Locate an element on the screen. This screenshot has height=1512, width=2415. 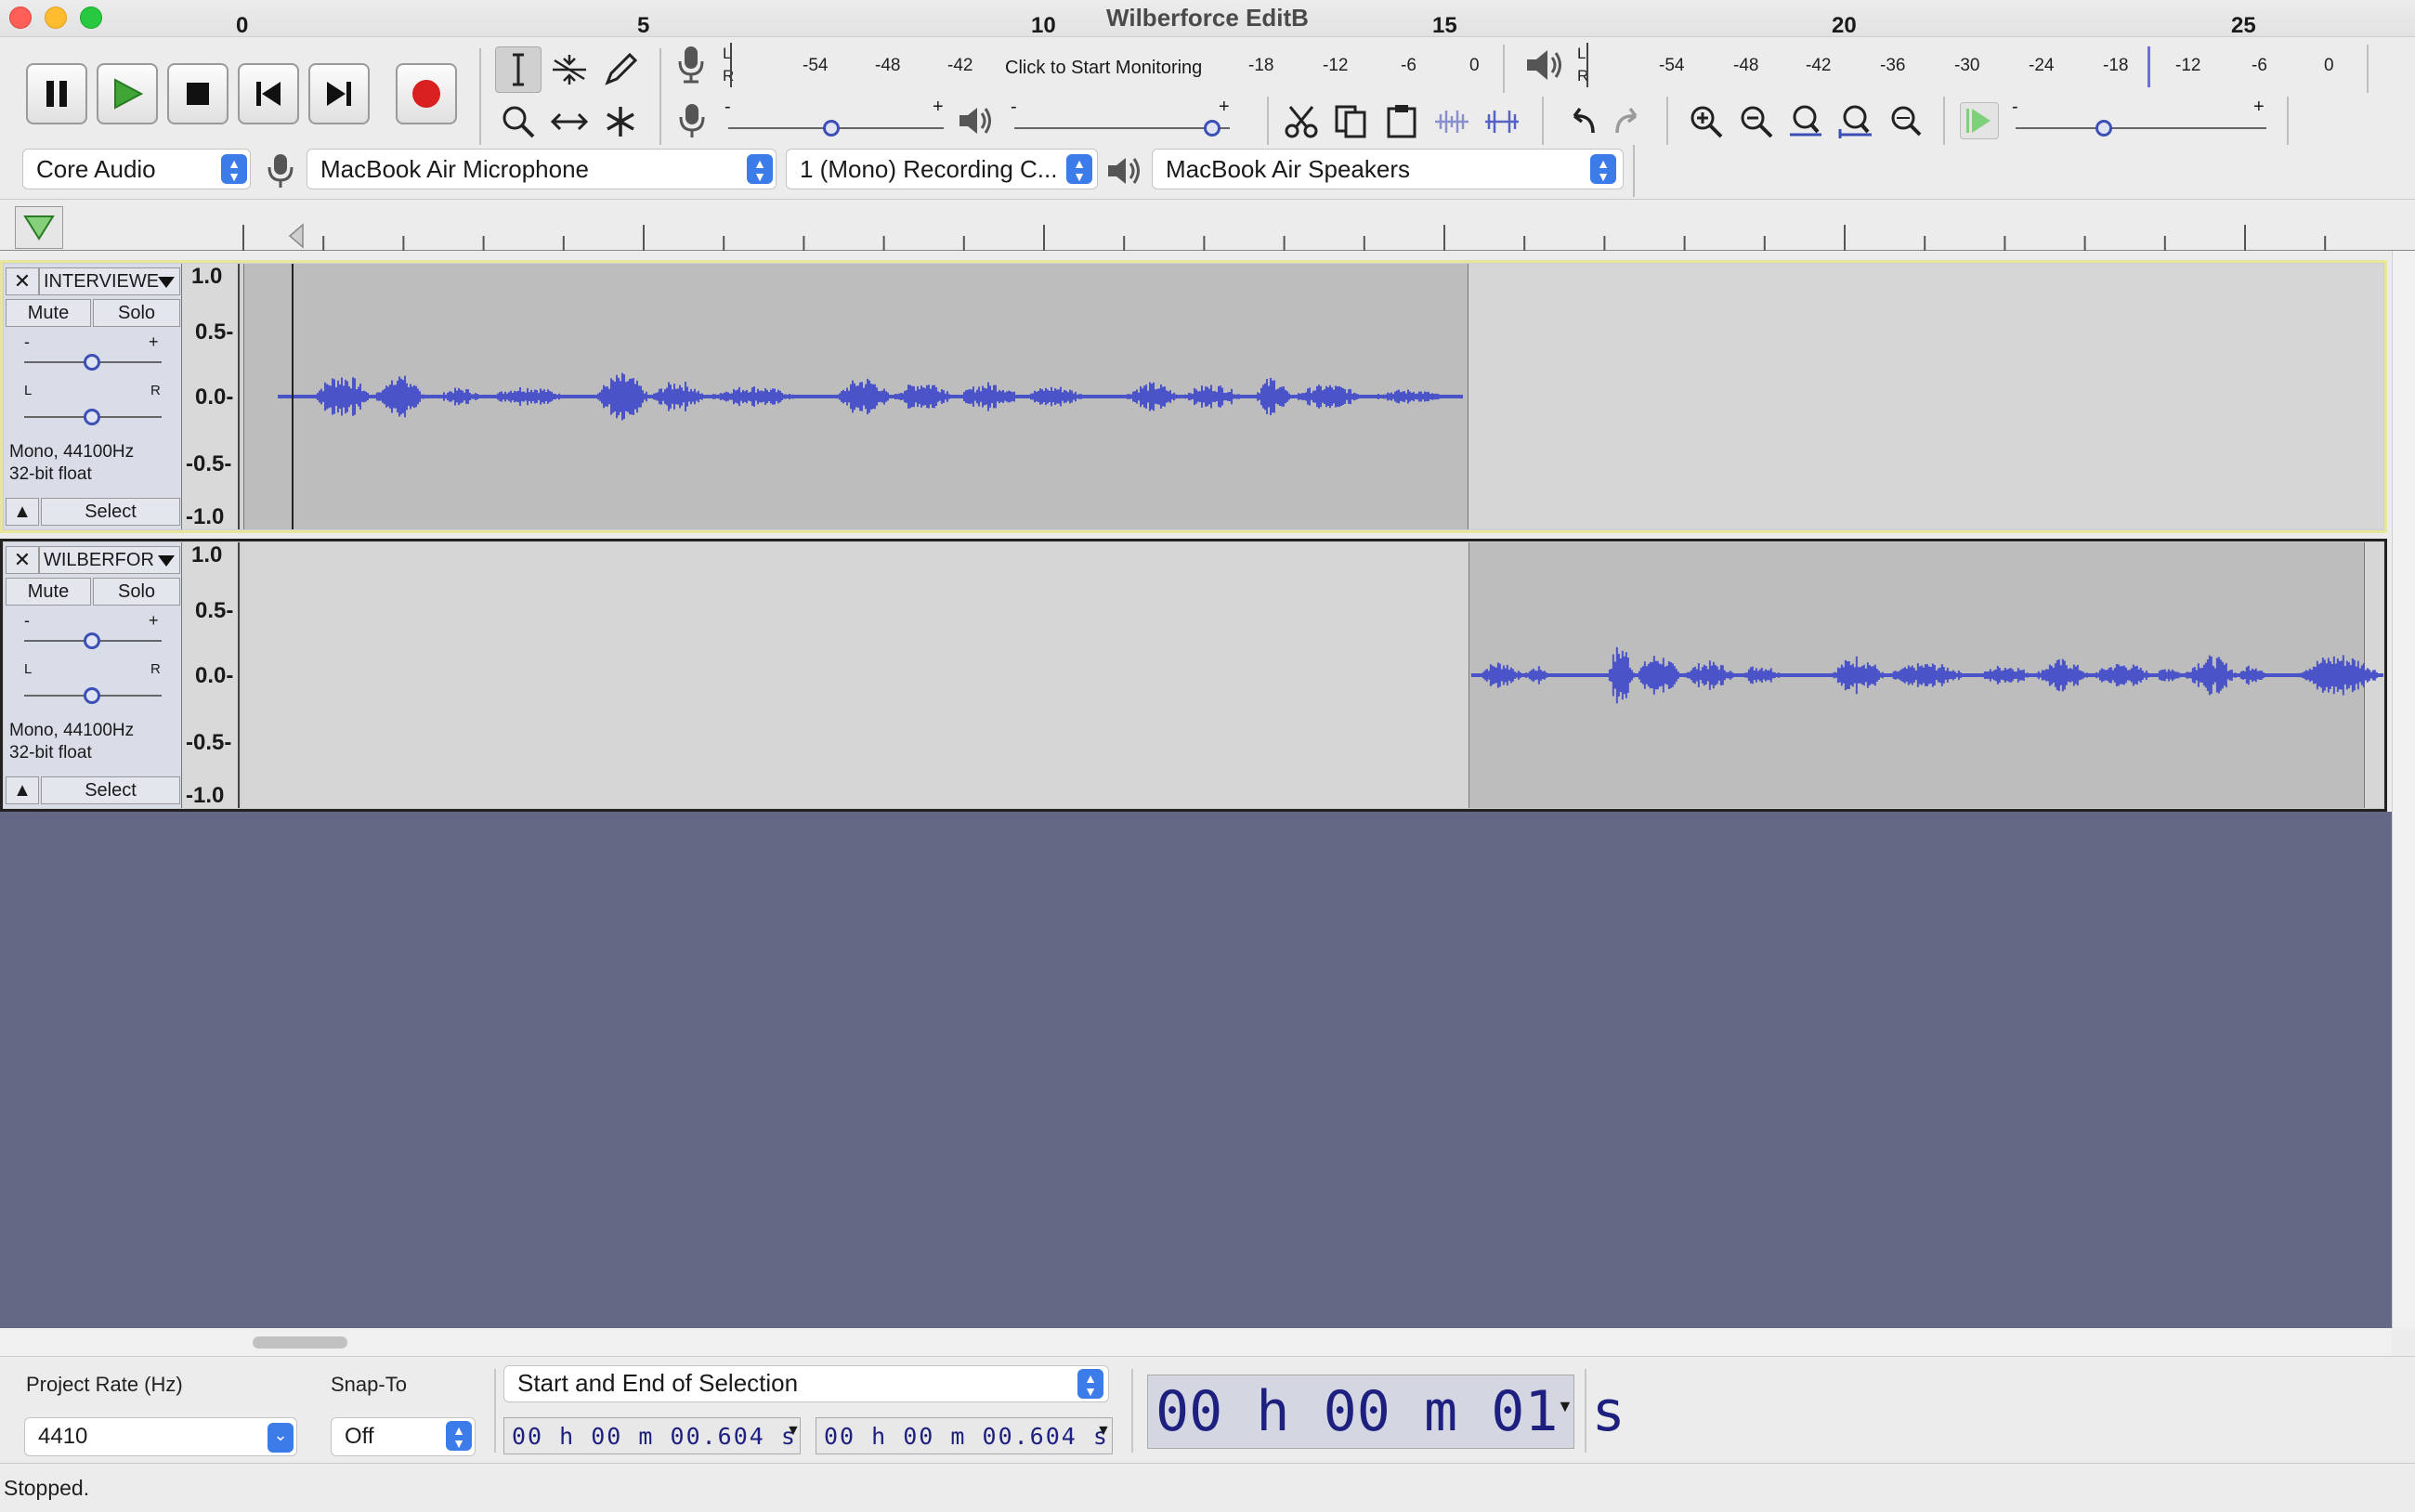
selection-tool-icon is located at coordinates (518, 69).